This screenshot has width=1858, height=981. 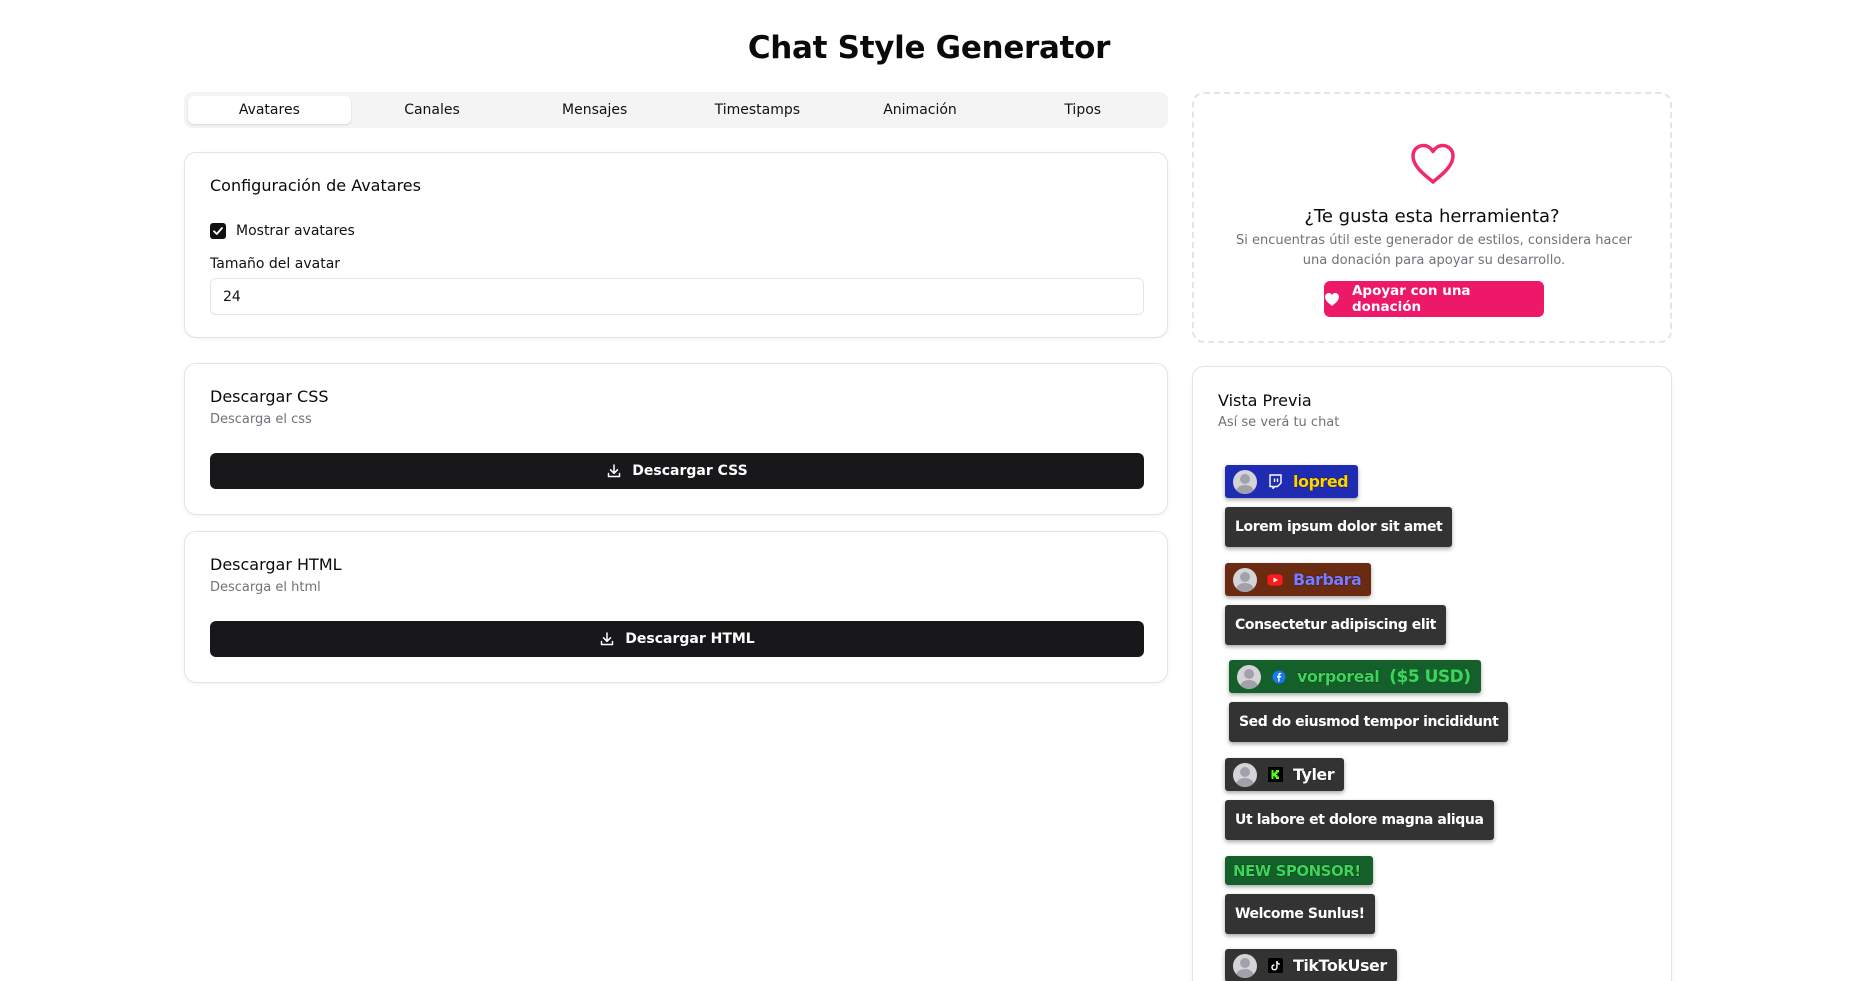 I want to click on chat-username: vorporeal, so click(x=1338, y=677).